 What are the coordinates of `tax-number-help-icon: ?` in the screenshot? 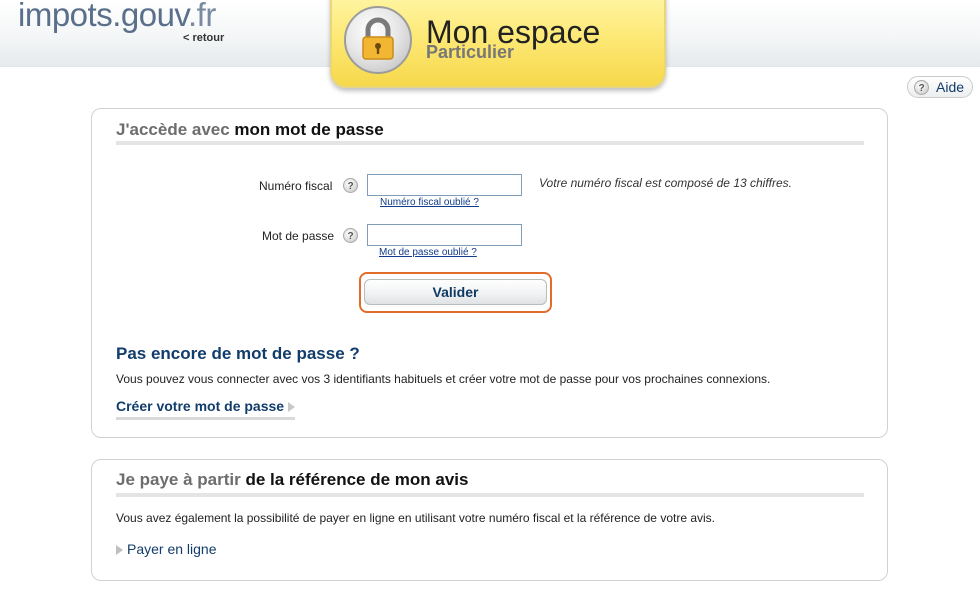 It's located at (350, 185).